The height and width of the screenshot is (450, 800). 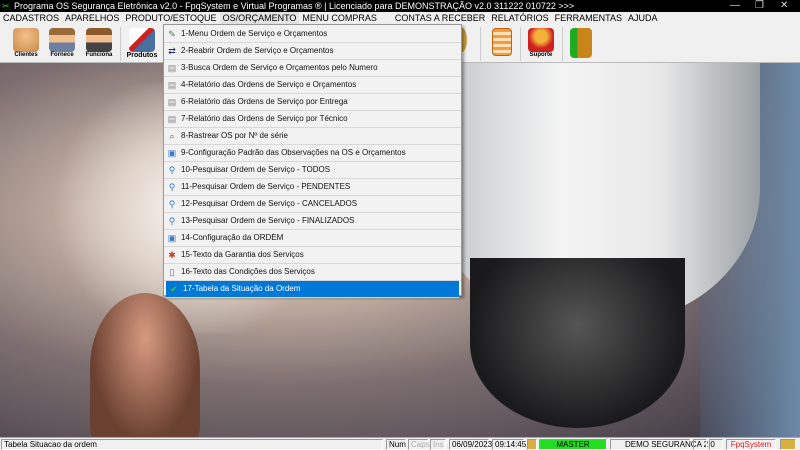 What do you see at coordinates (312, 255) in the screenshot?
I see `os-menu-item: ✱ 15-Texto da Garantia dos Serviços` at bounding box center [312, 255].